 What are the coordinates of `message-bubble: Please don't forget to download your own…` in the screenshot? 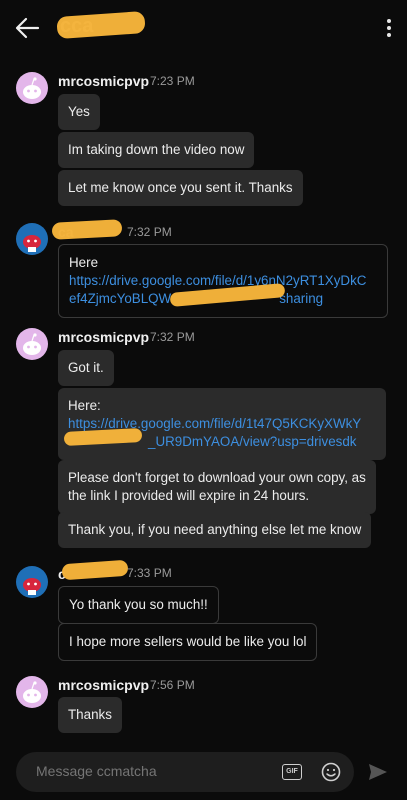 It's located at (217, 487).